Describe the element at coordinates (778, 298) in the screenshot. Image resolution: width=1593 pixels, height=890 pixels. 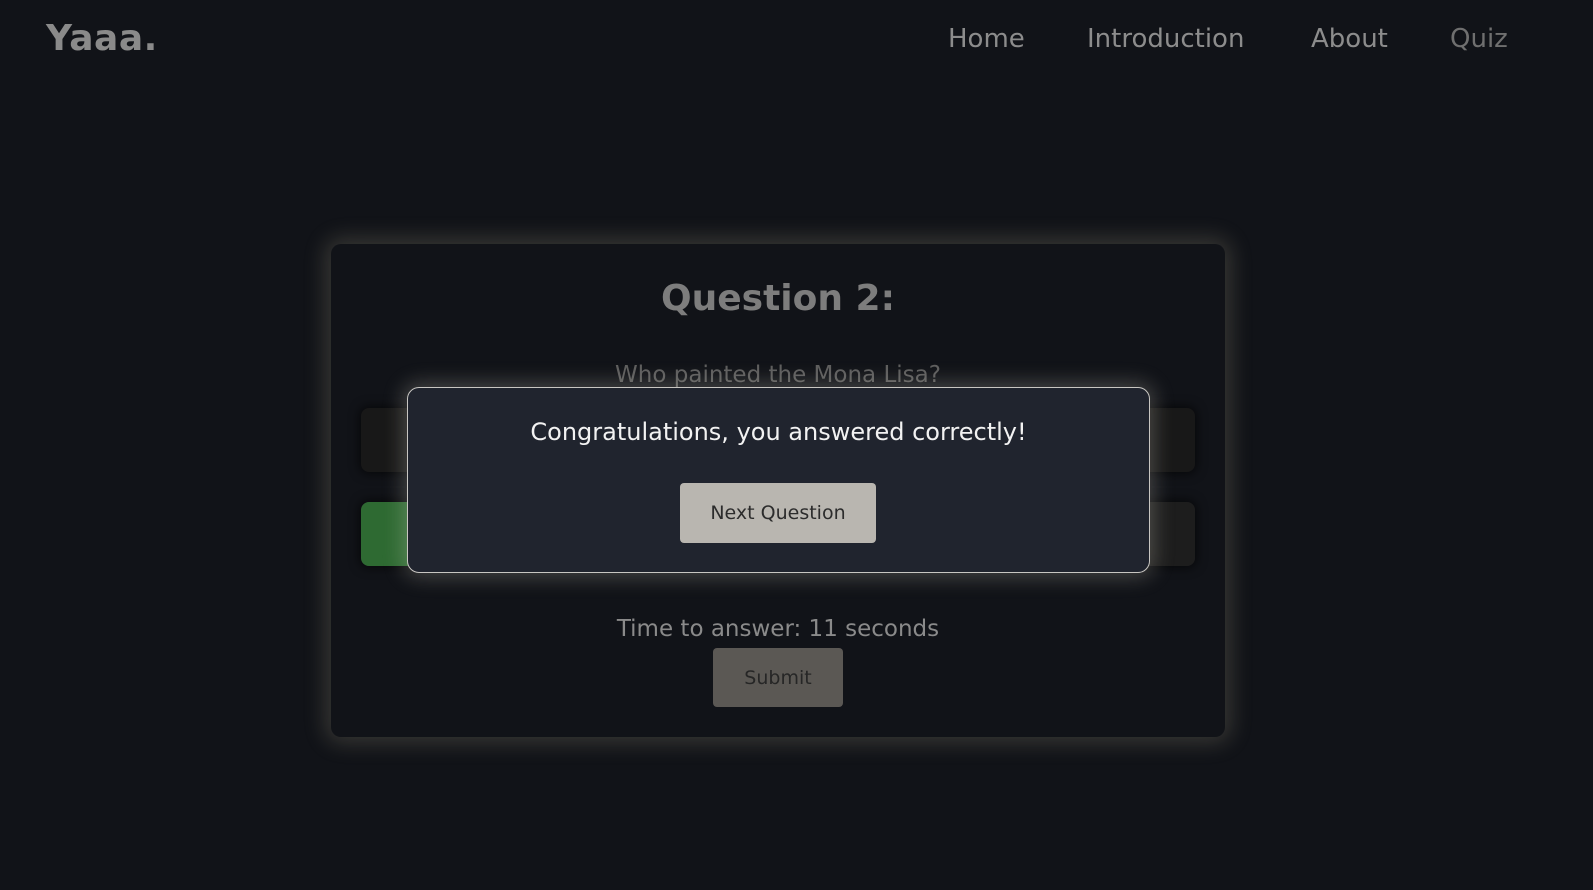
I see `question-title: Question 2:` at that location.